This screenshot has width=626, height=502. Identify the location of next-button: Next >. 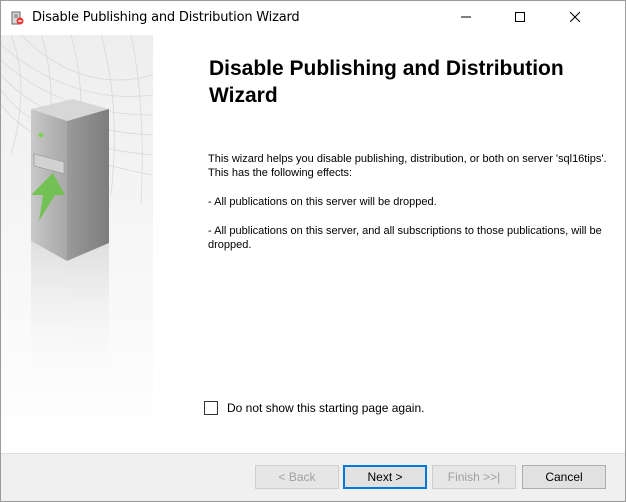
(385, 477).